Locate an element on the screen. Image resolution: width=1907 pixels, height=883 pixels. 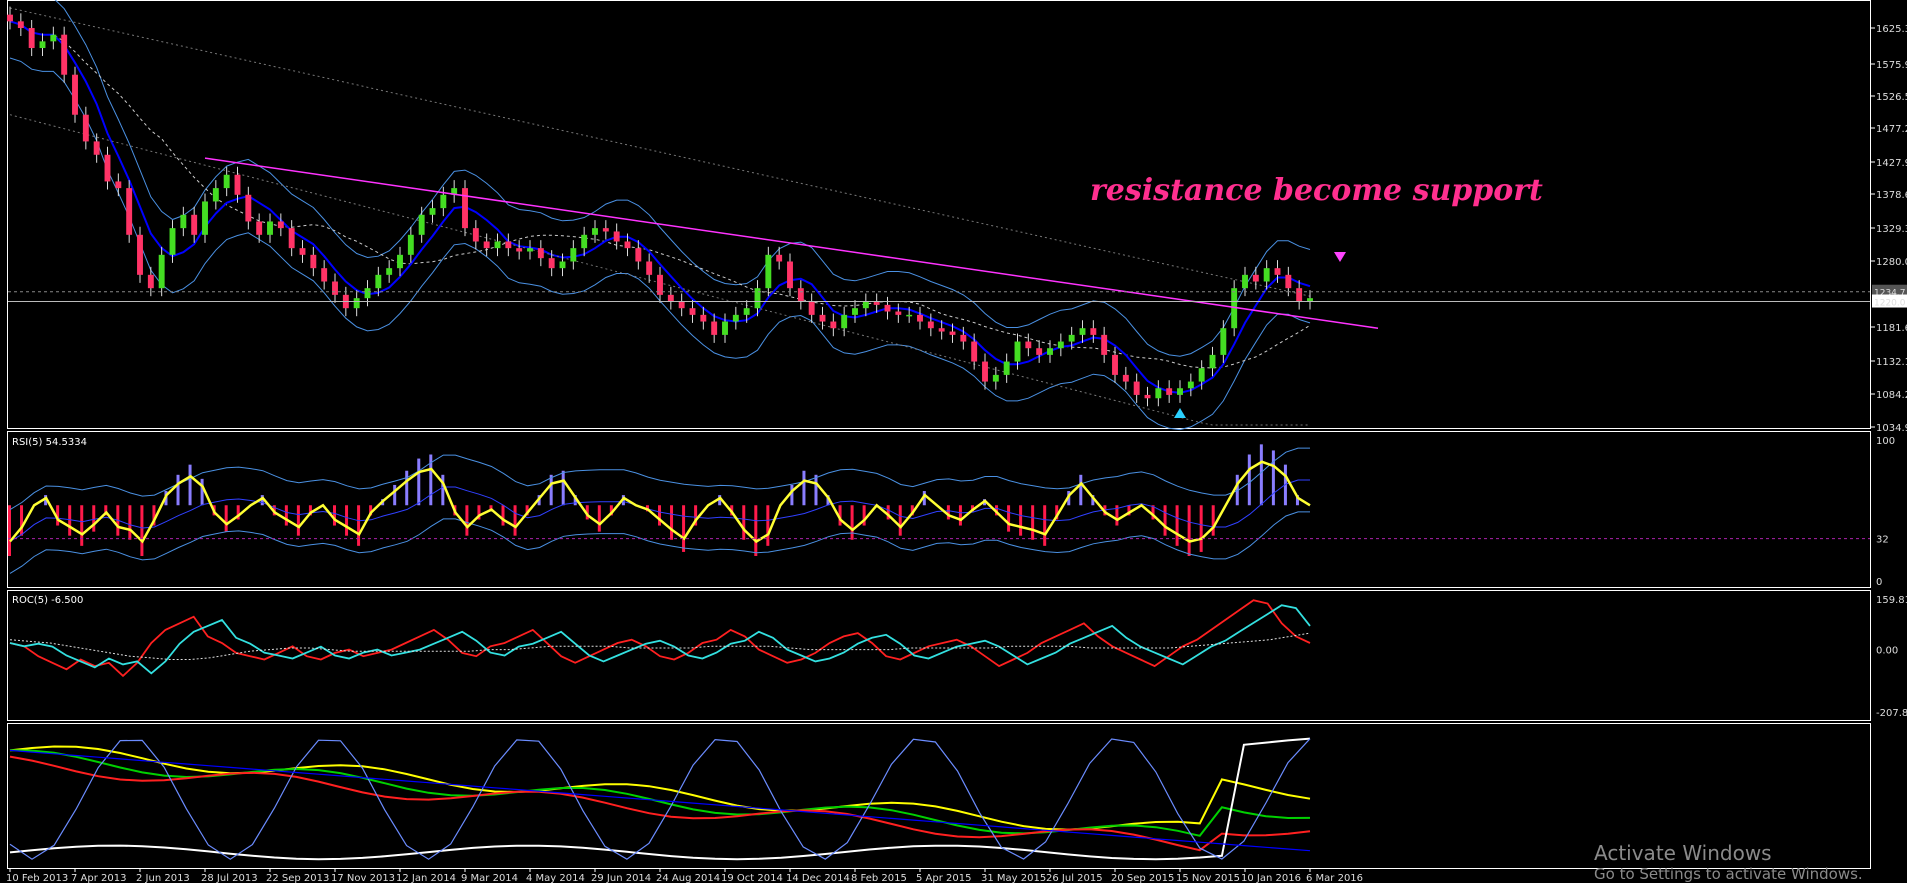
price-tick-label: 1084.2 is located at coordinates (1891, 395).